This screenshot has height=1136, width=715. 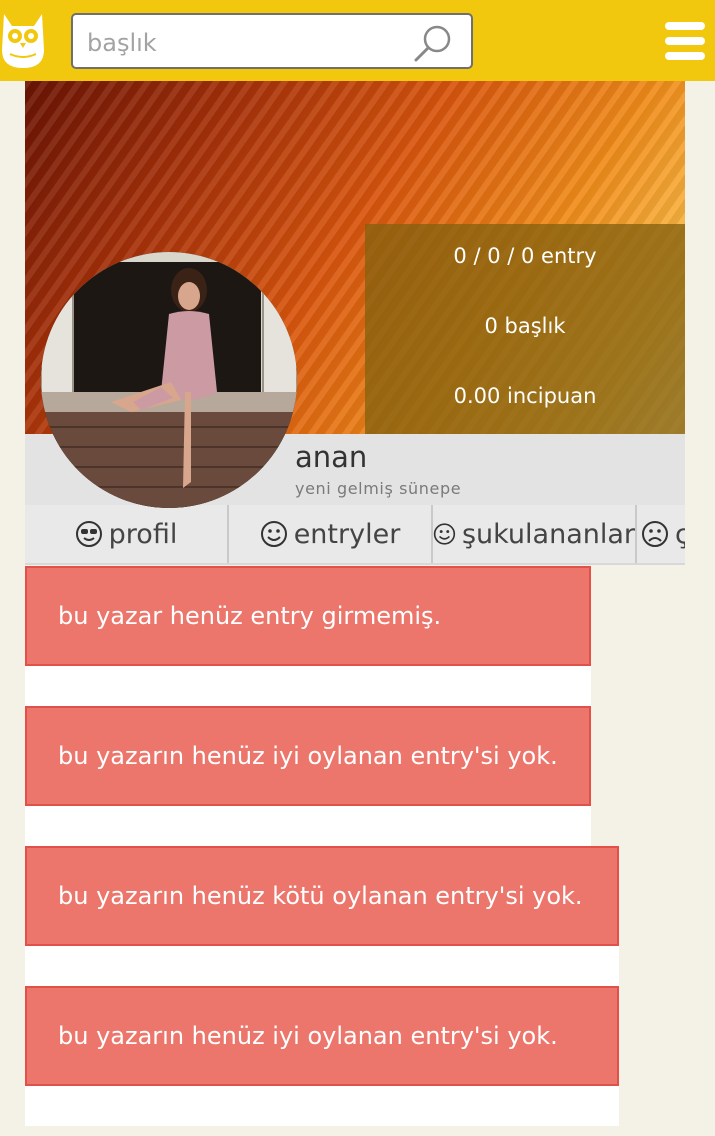 I want to click on tab-sukulananlar: şukulananlar, so click(x=535, y=534).